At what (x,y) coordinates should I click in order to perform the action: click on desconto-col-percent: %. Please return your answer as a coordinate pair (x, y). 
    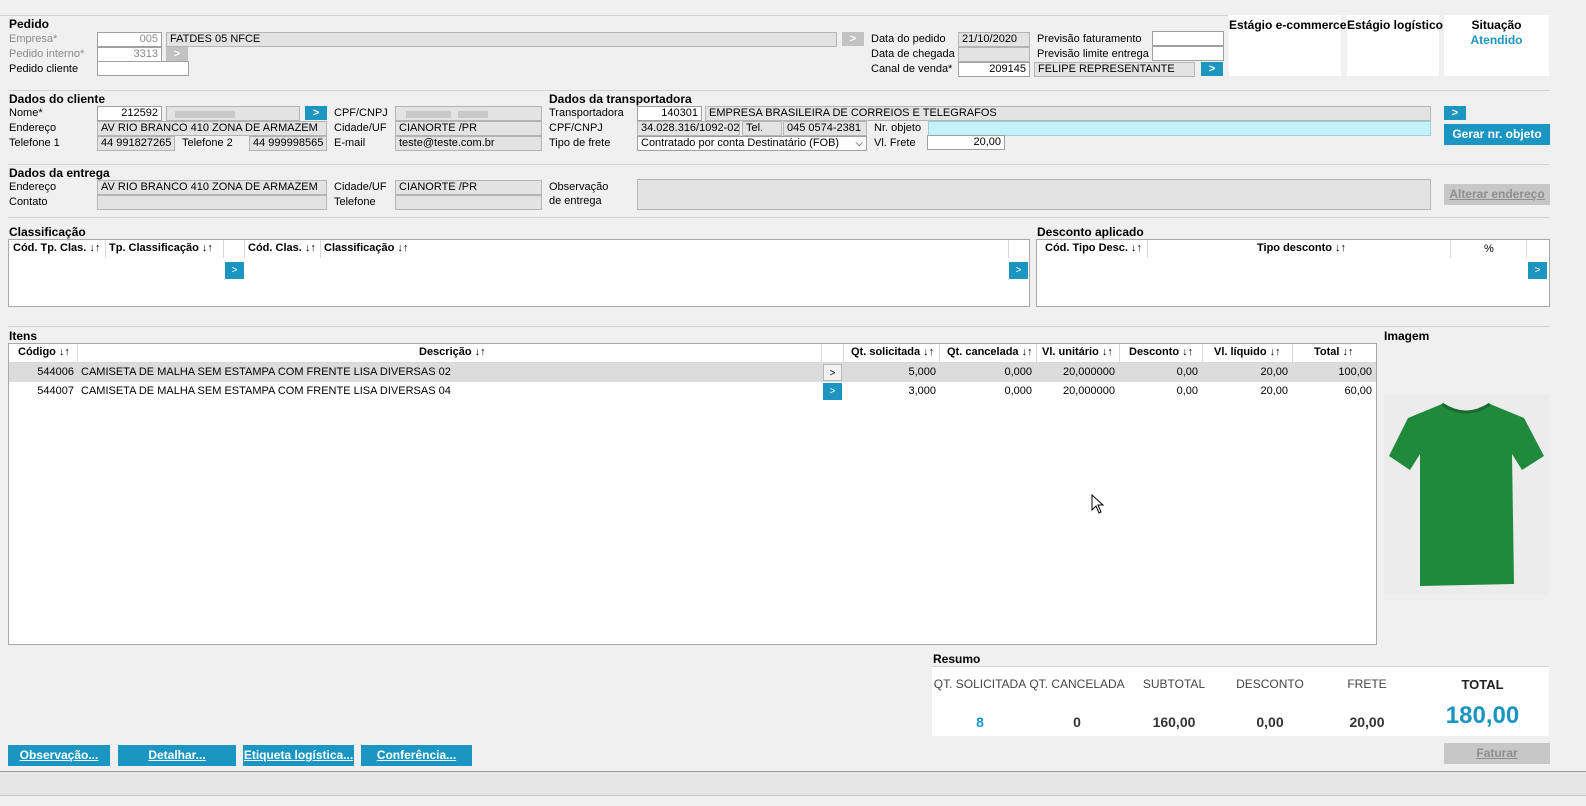
    Looking at the image, I should click on (1489, 249).